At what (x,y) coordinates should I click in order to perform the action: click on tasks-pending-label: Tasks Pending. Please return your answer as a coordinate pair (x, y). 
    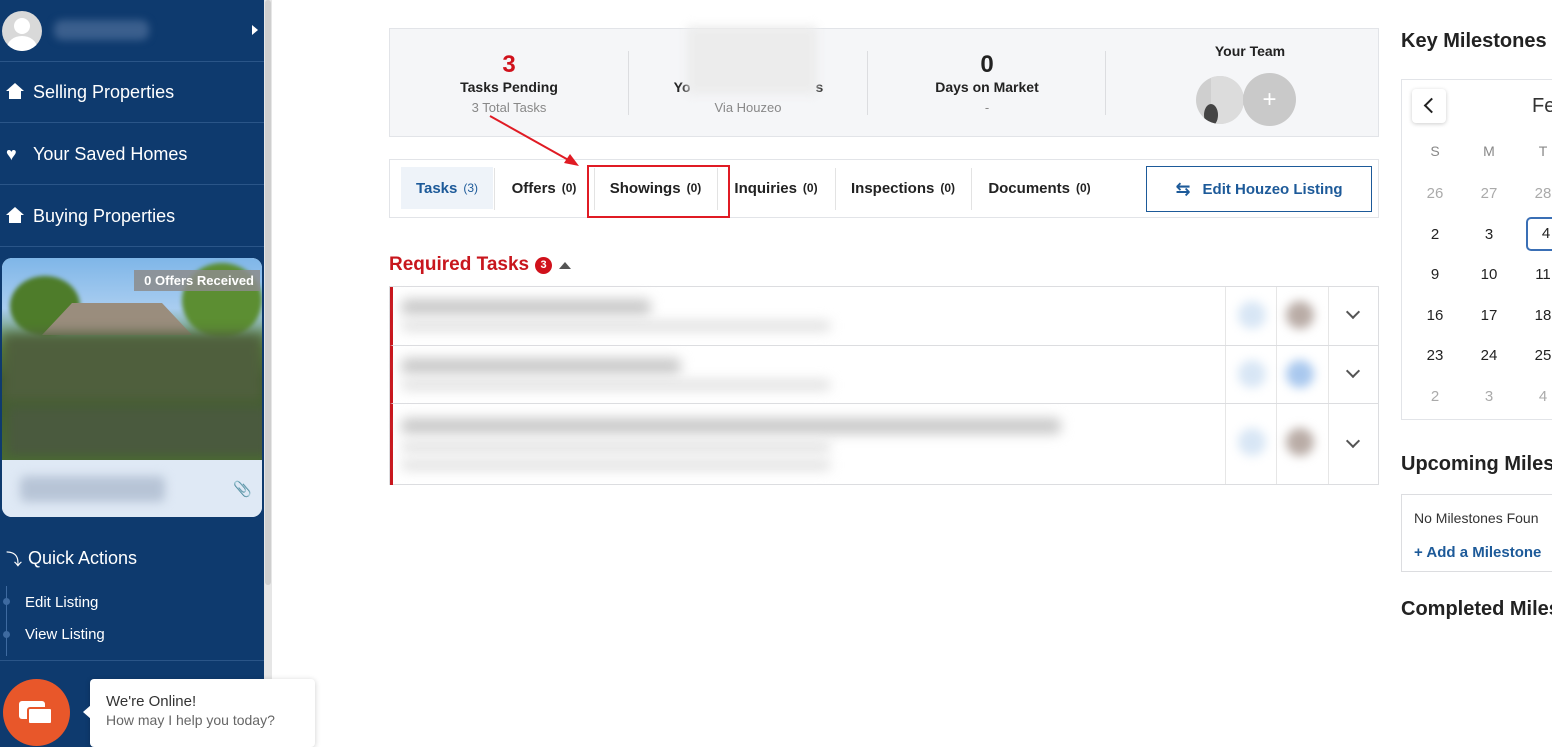
    Looking at the image, I should click on (509, 87).